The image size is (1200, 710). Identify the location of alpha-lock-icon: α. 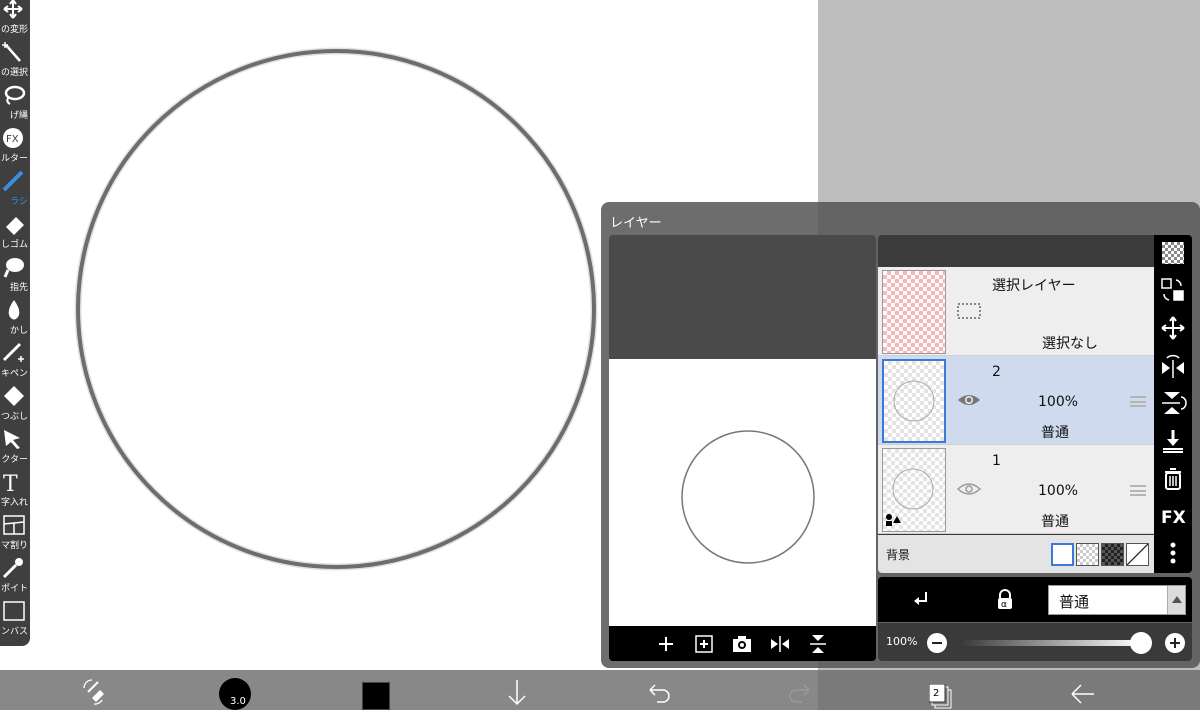
(1005, 600).